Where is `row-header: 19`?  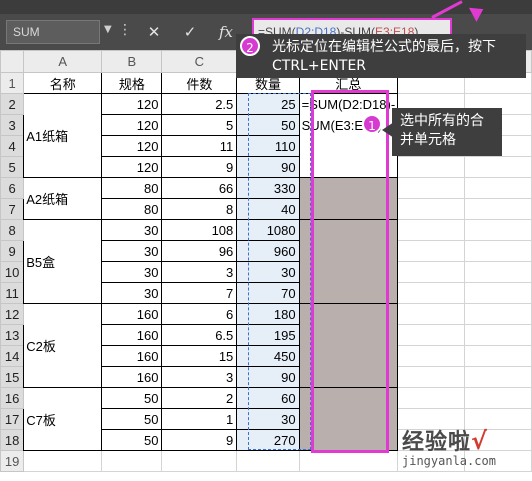
row-header: 19 is located at coordinates (12, 461).